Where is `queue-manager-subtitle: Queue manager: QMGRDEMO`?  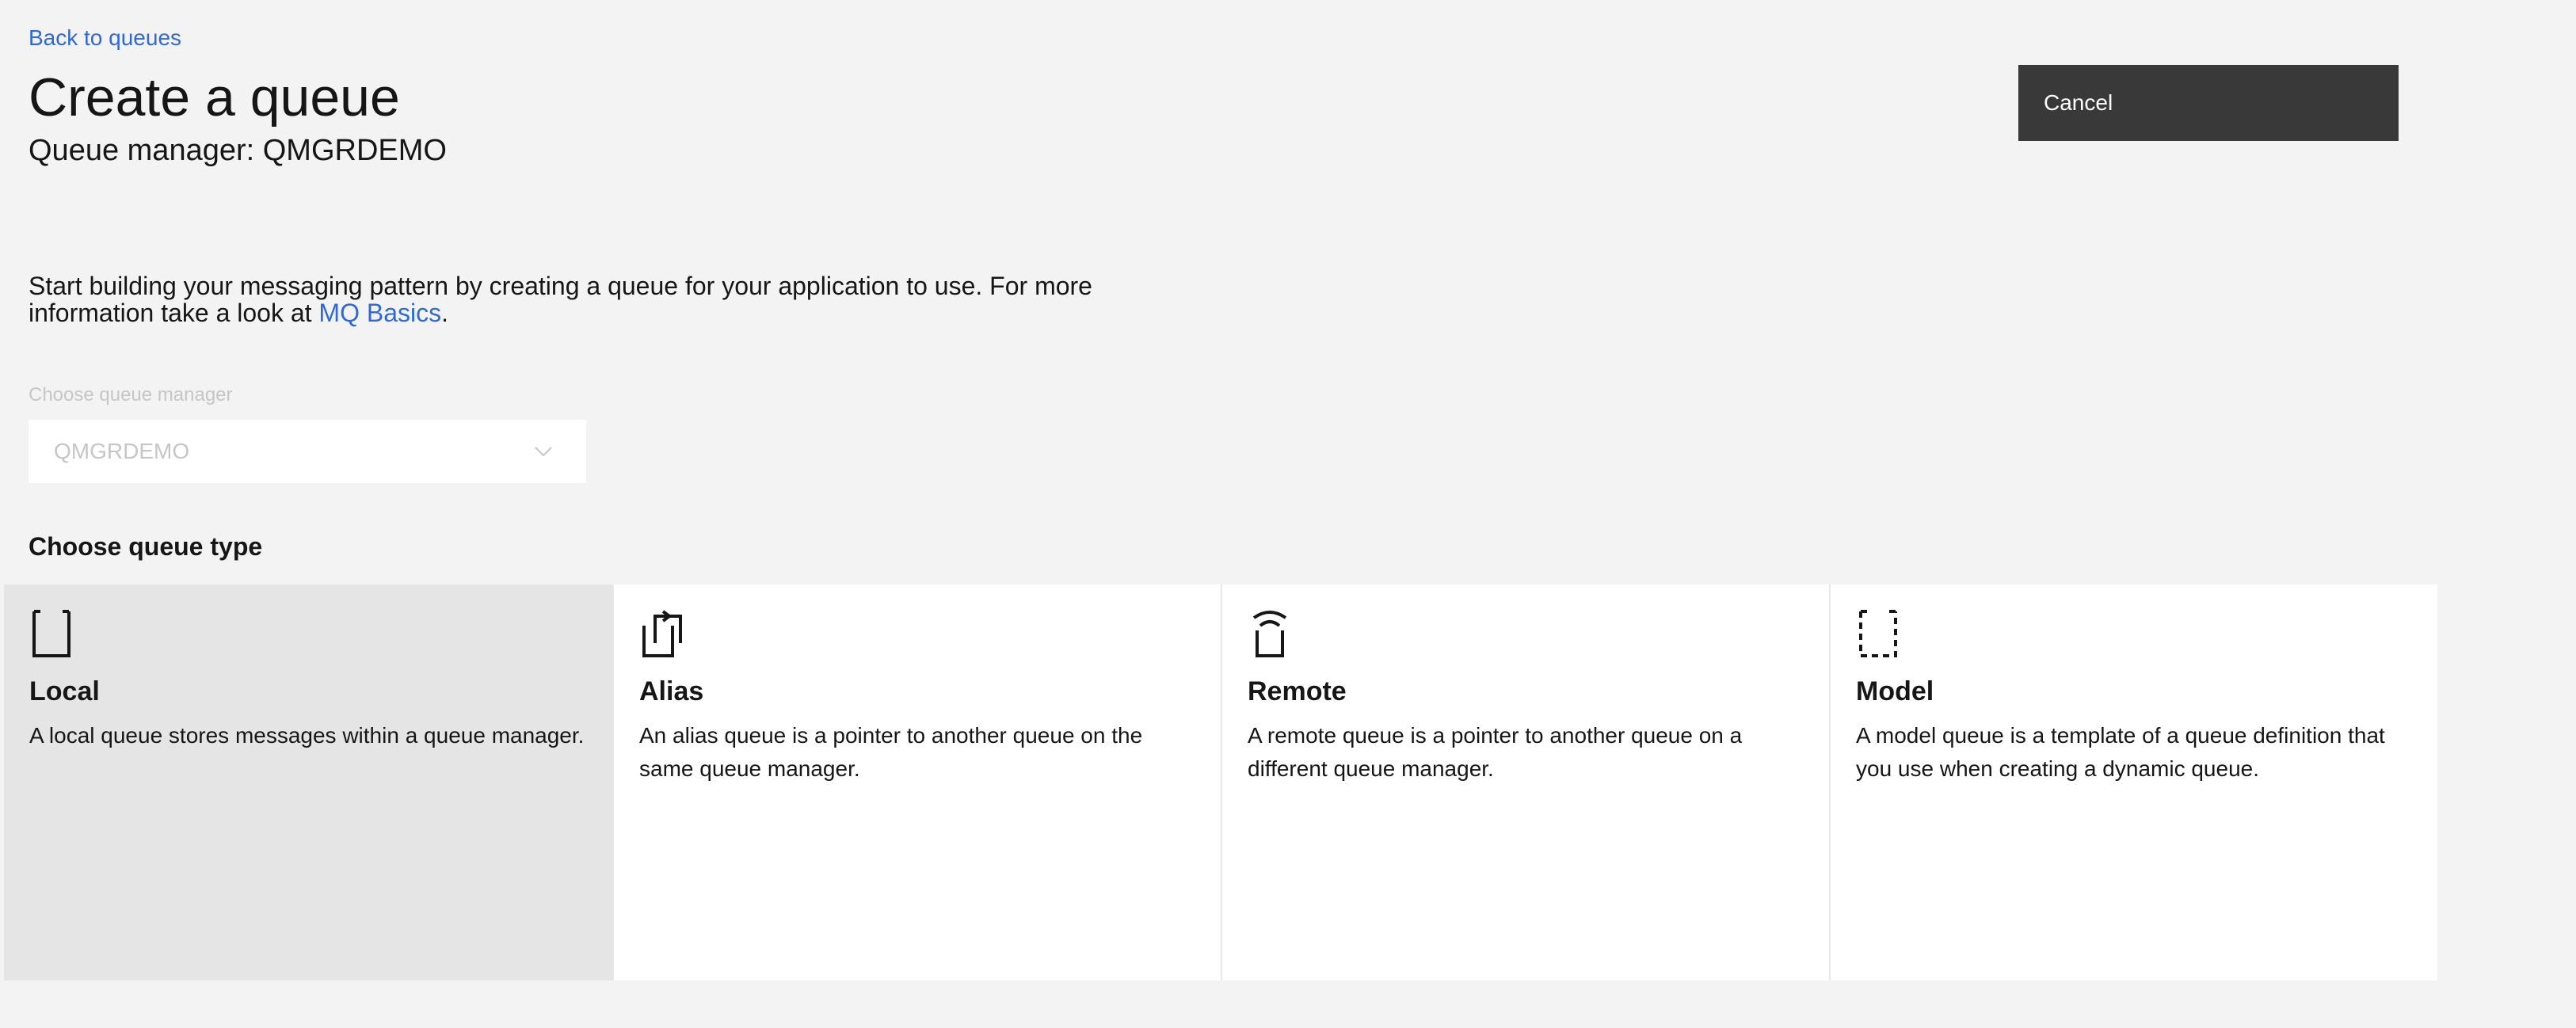
queue-manager-subtitle: Queue manager: QMGRDEMO is located at coordinates (238, 150).